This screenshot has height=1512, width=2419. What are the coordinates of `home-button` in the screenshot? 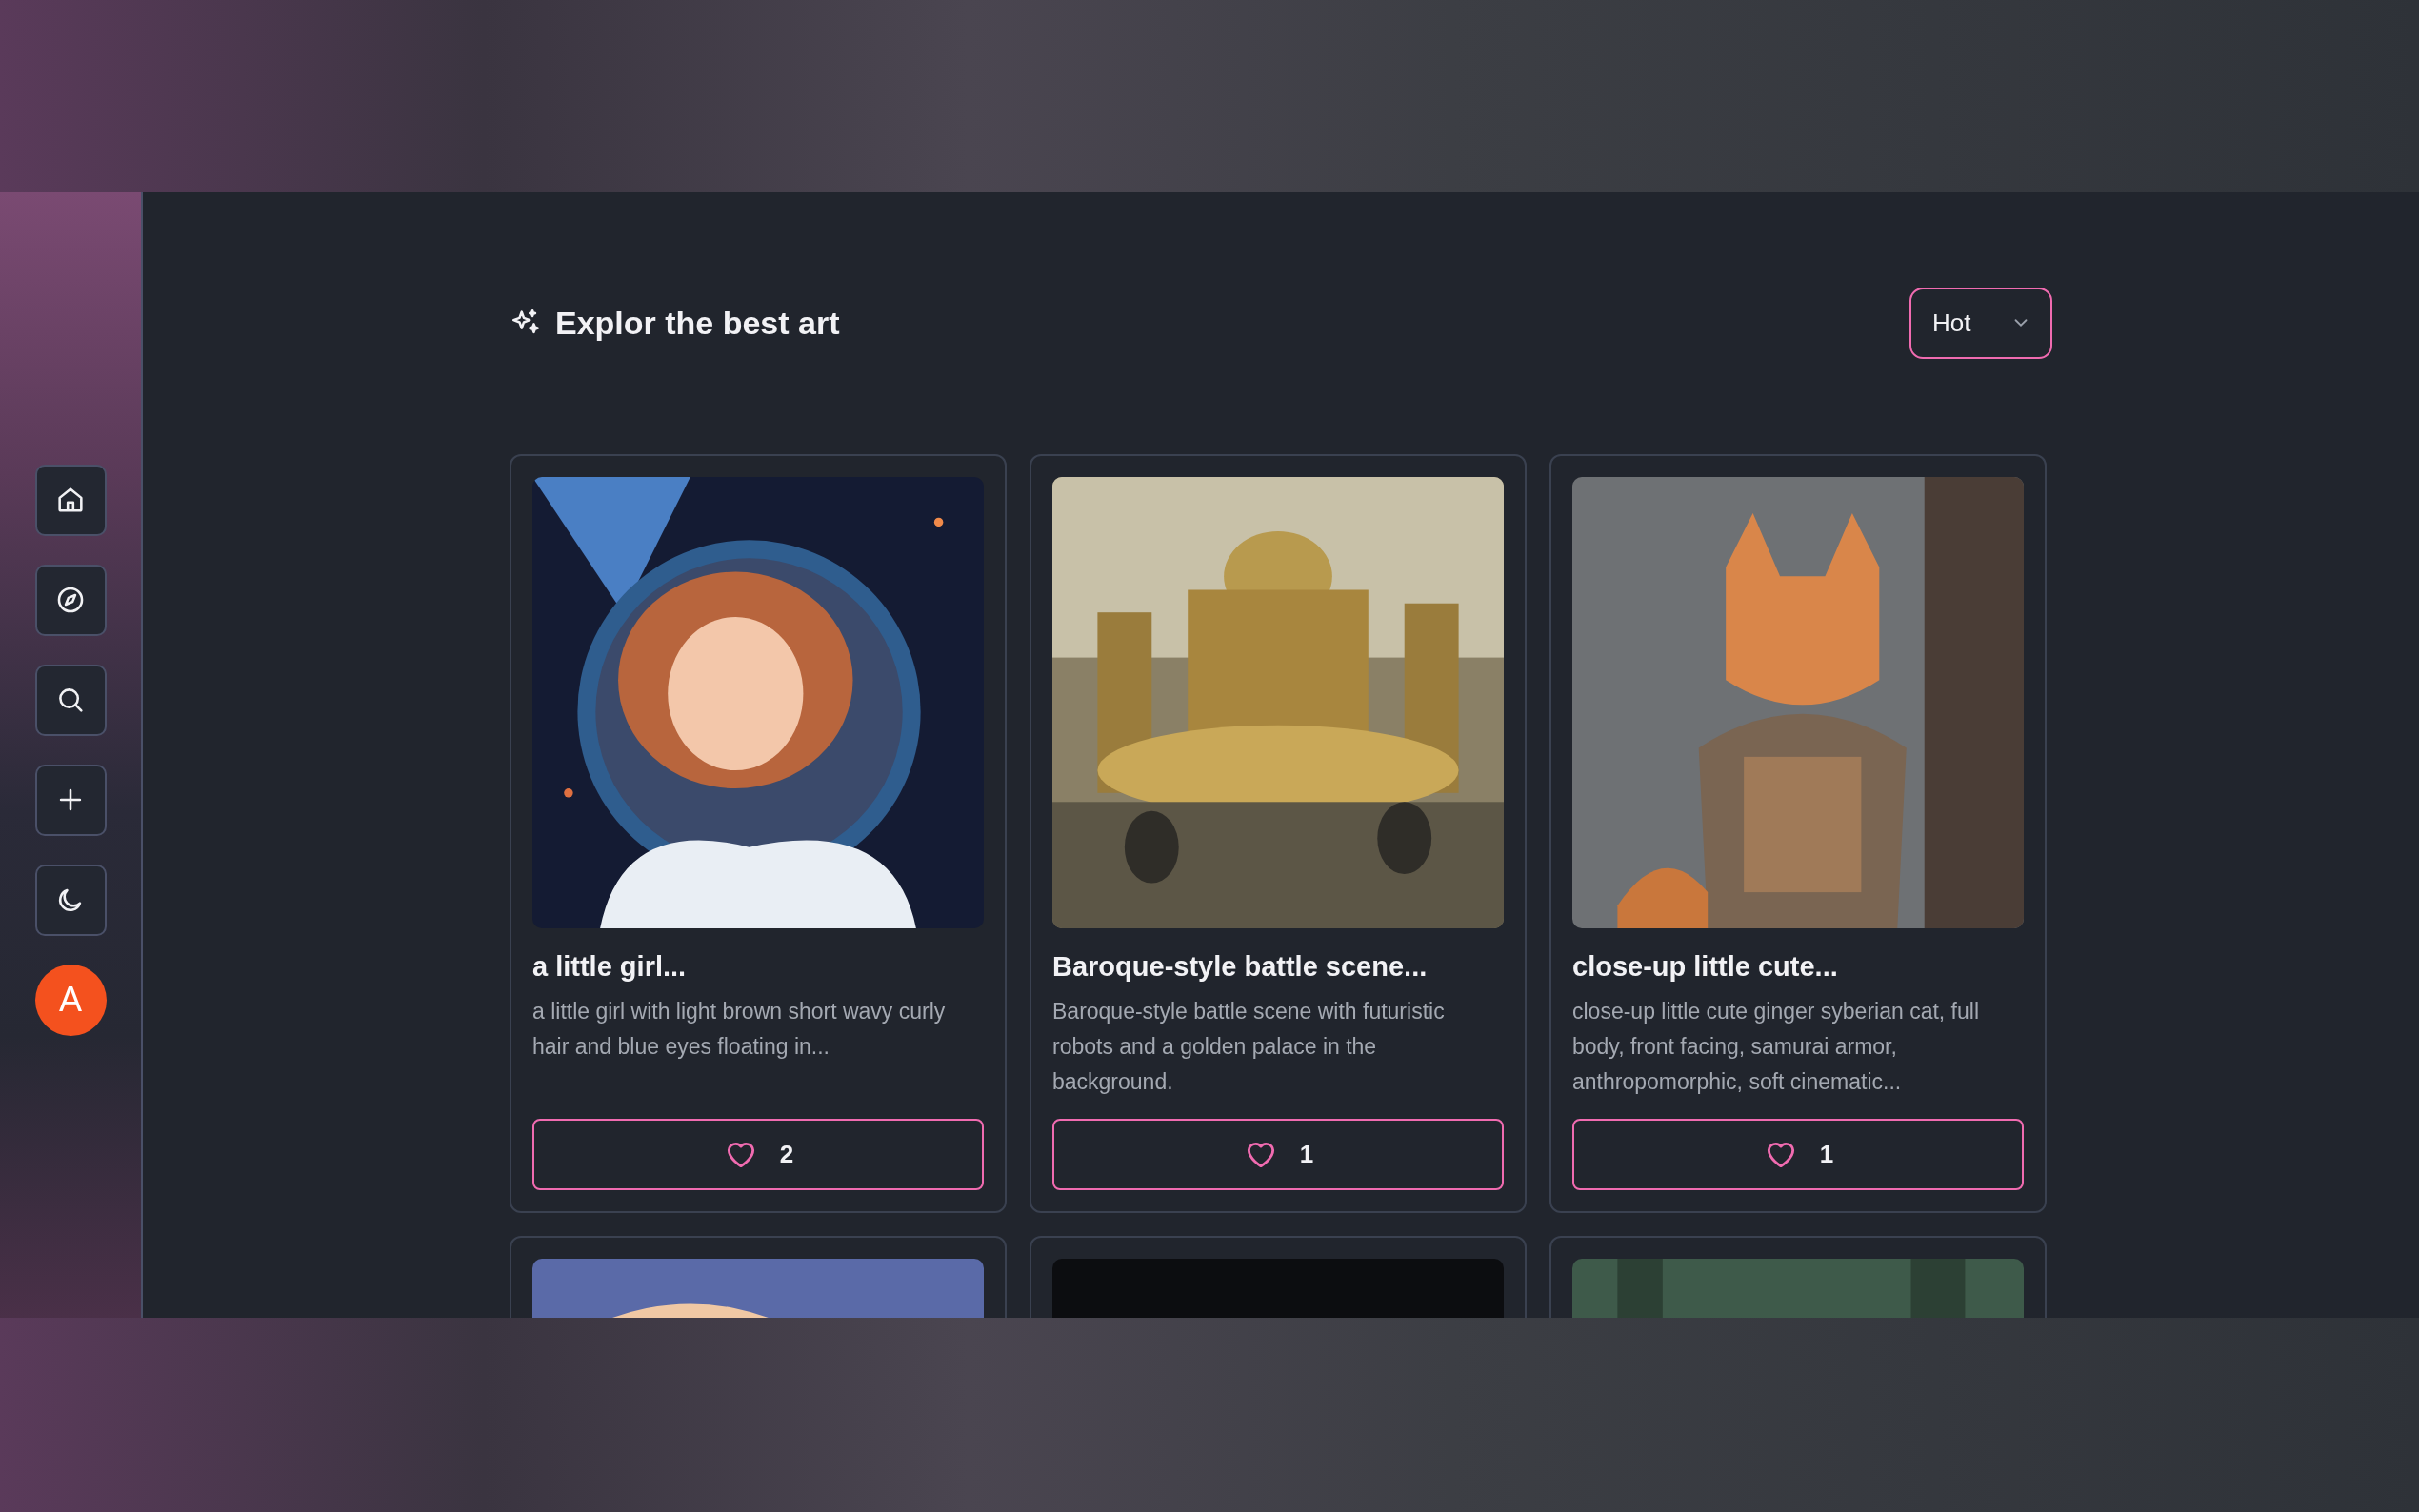 It's located at (70, 500).